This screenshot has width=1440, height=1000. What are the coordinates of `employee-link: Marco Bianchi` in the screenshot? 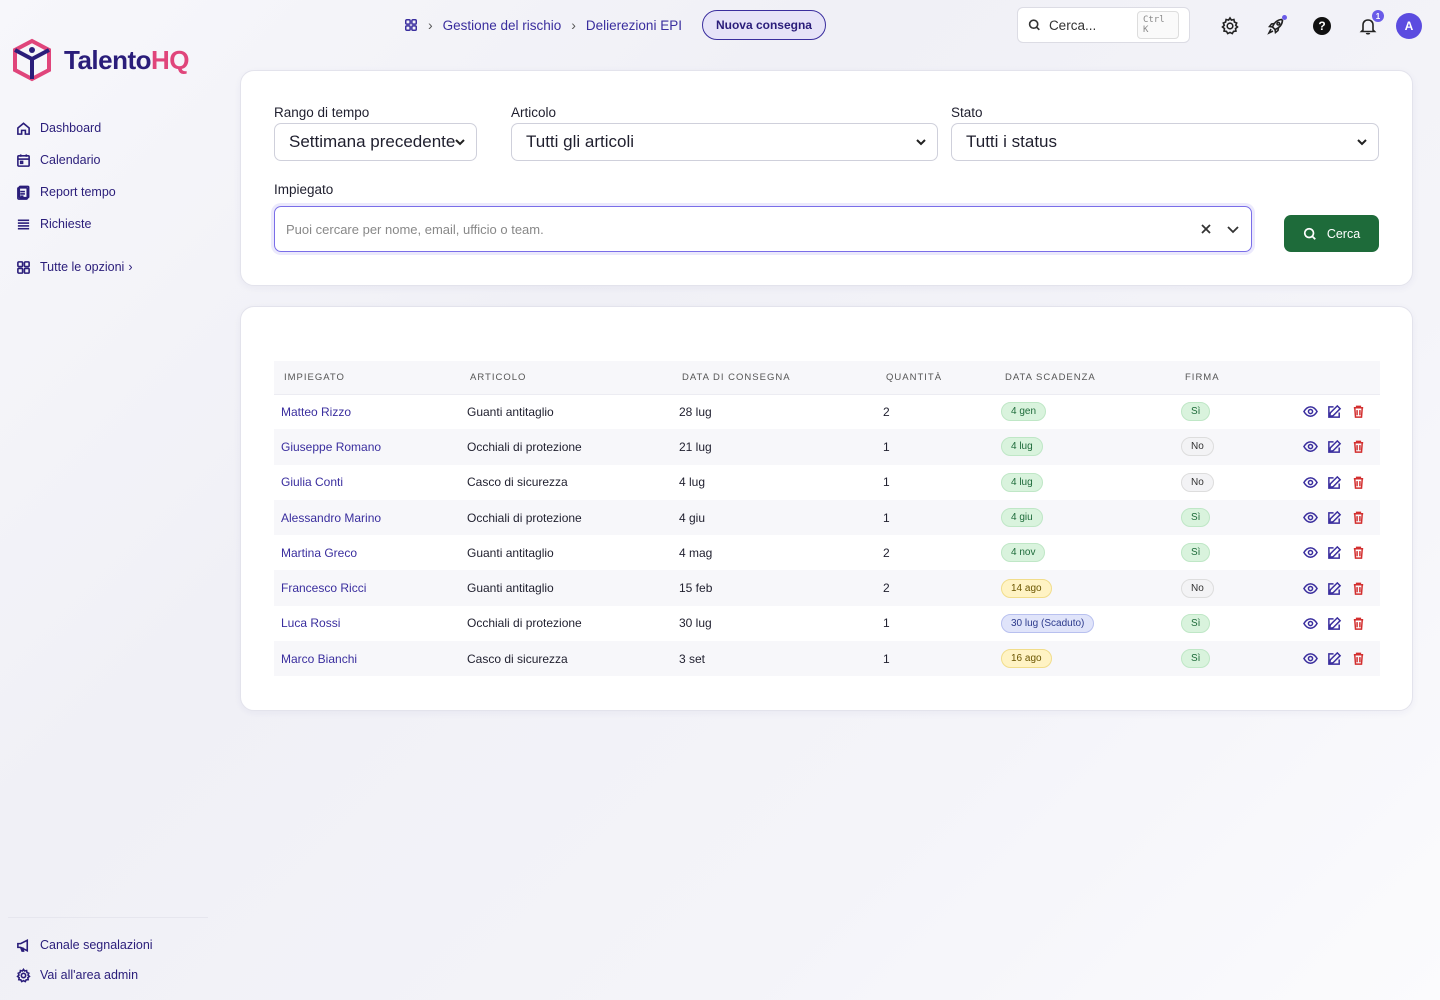 It's located at (367, 658).